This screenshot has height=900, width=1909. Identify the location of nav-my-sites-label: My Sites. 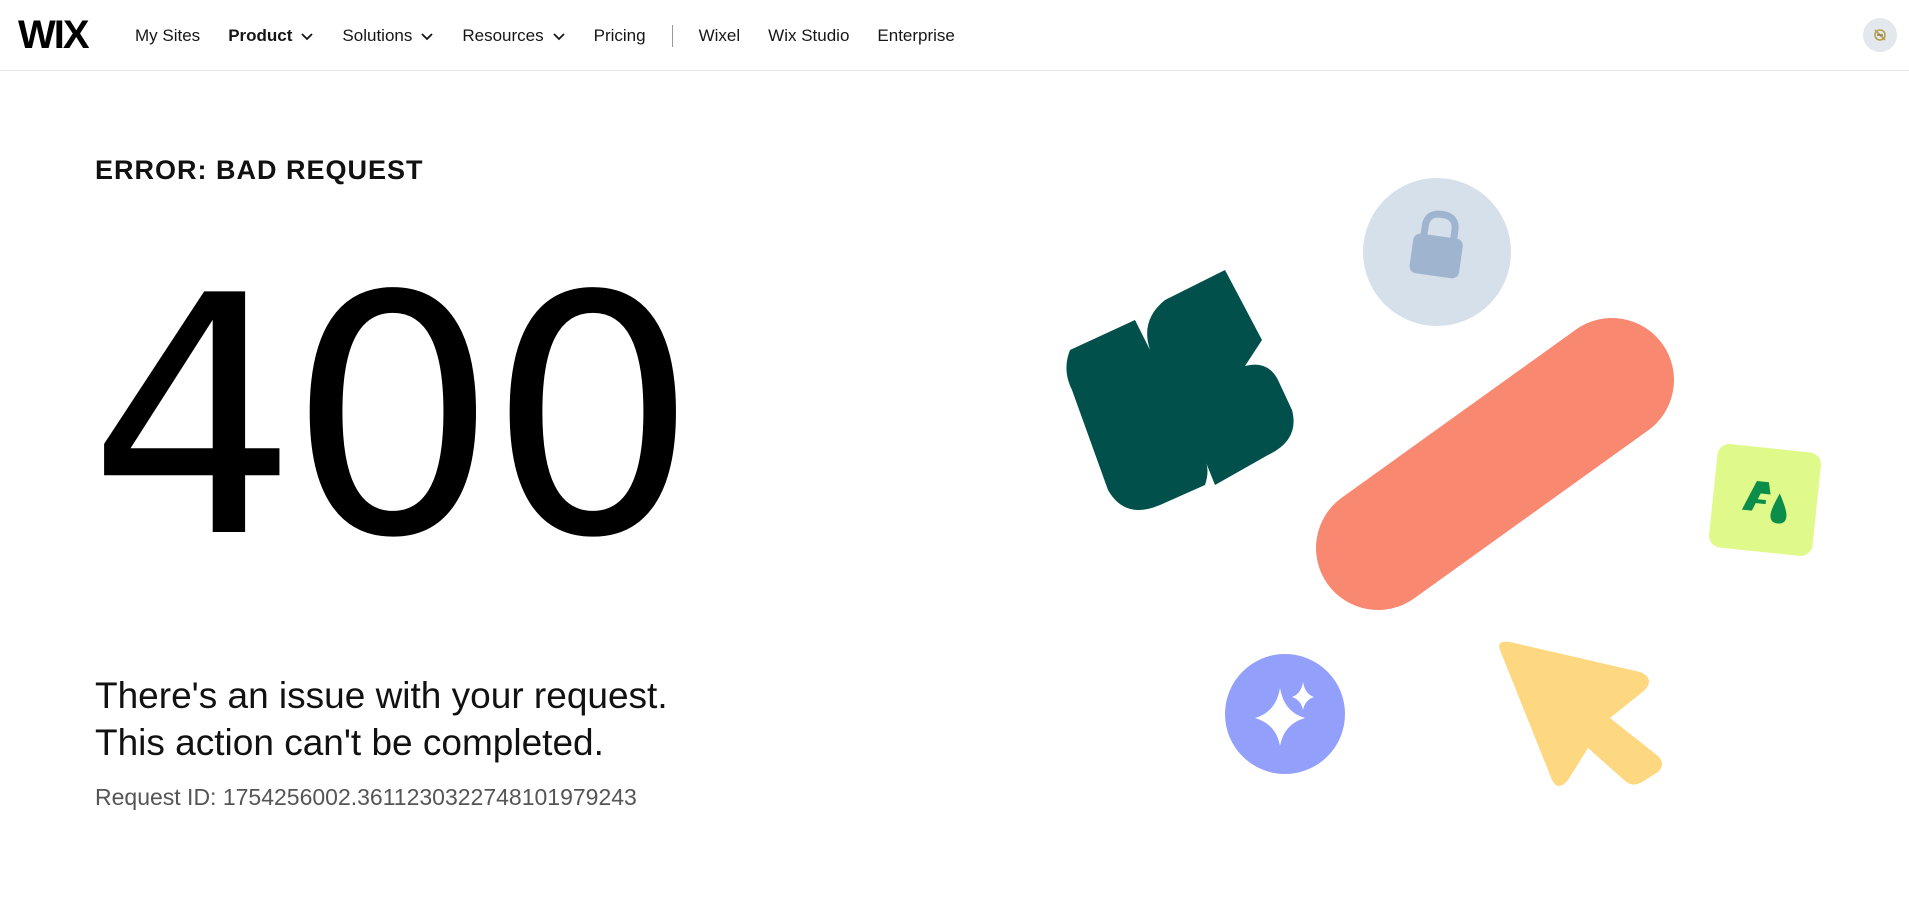
(168, 35).